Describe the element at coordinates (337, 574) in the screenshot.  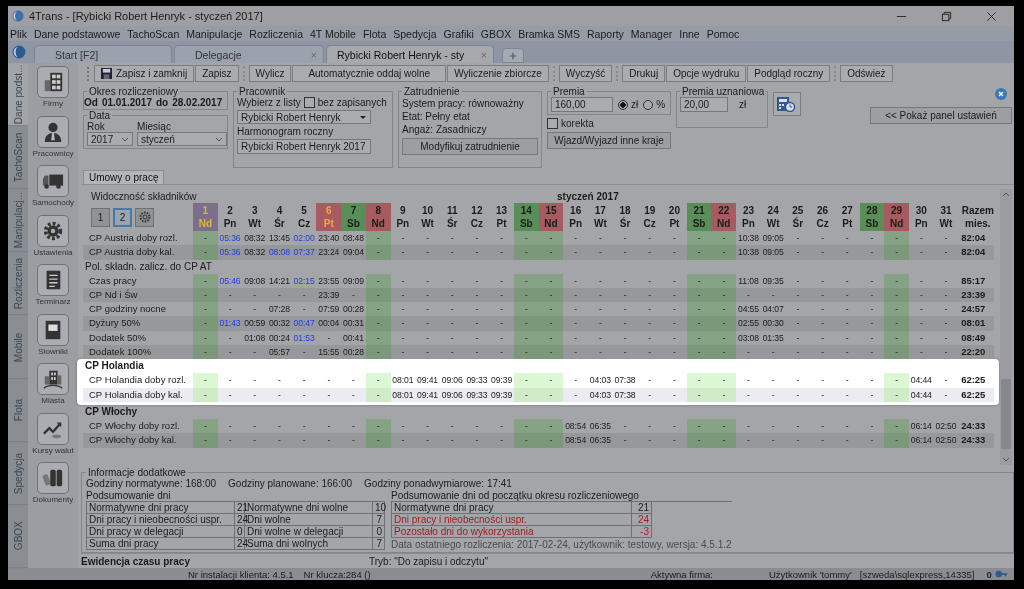
I see `status-text: Nr klucza:284 ()` at that location.